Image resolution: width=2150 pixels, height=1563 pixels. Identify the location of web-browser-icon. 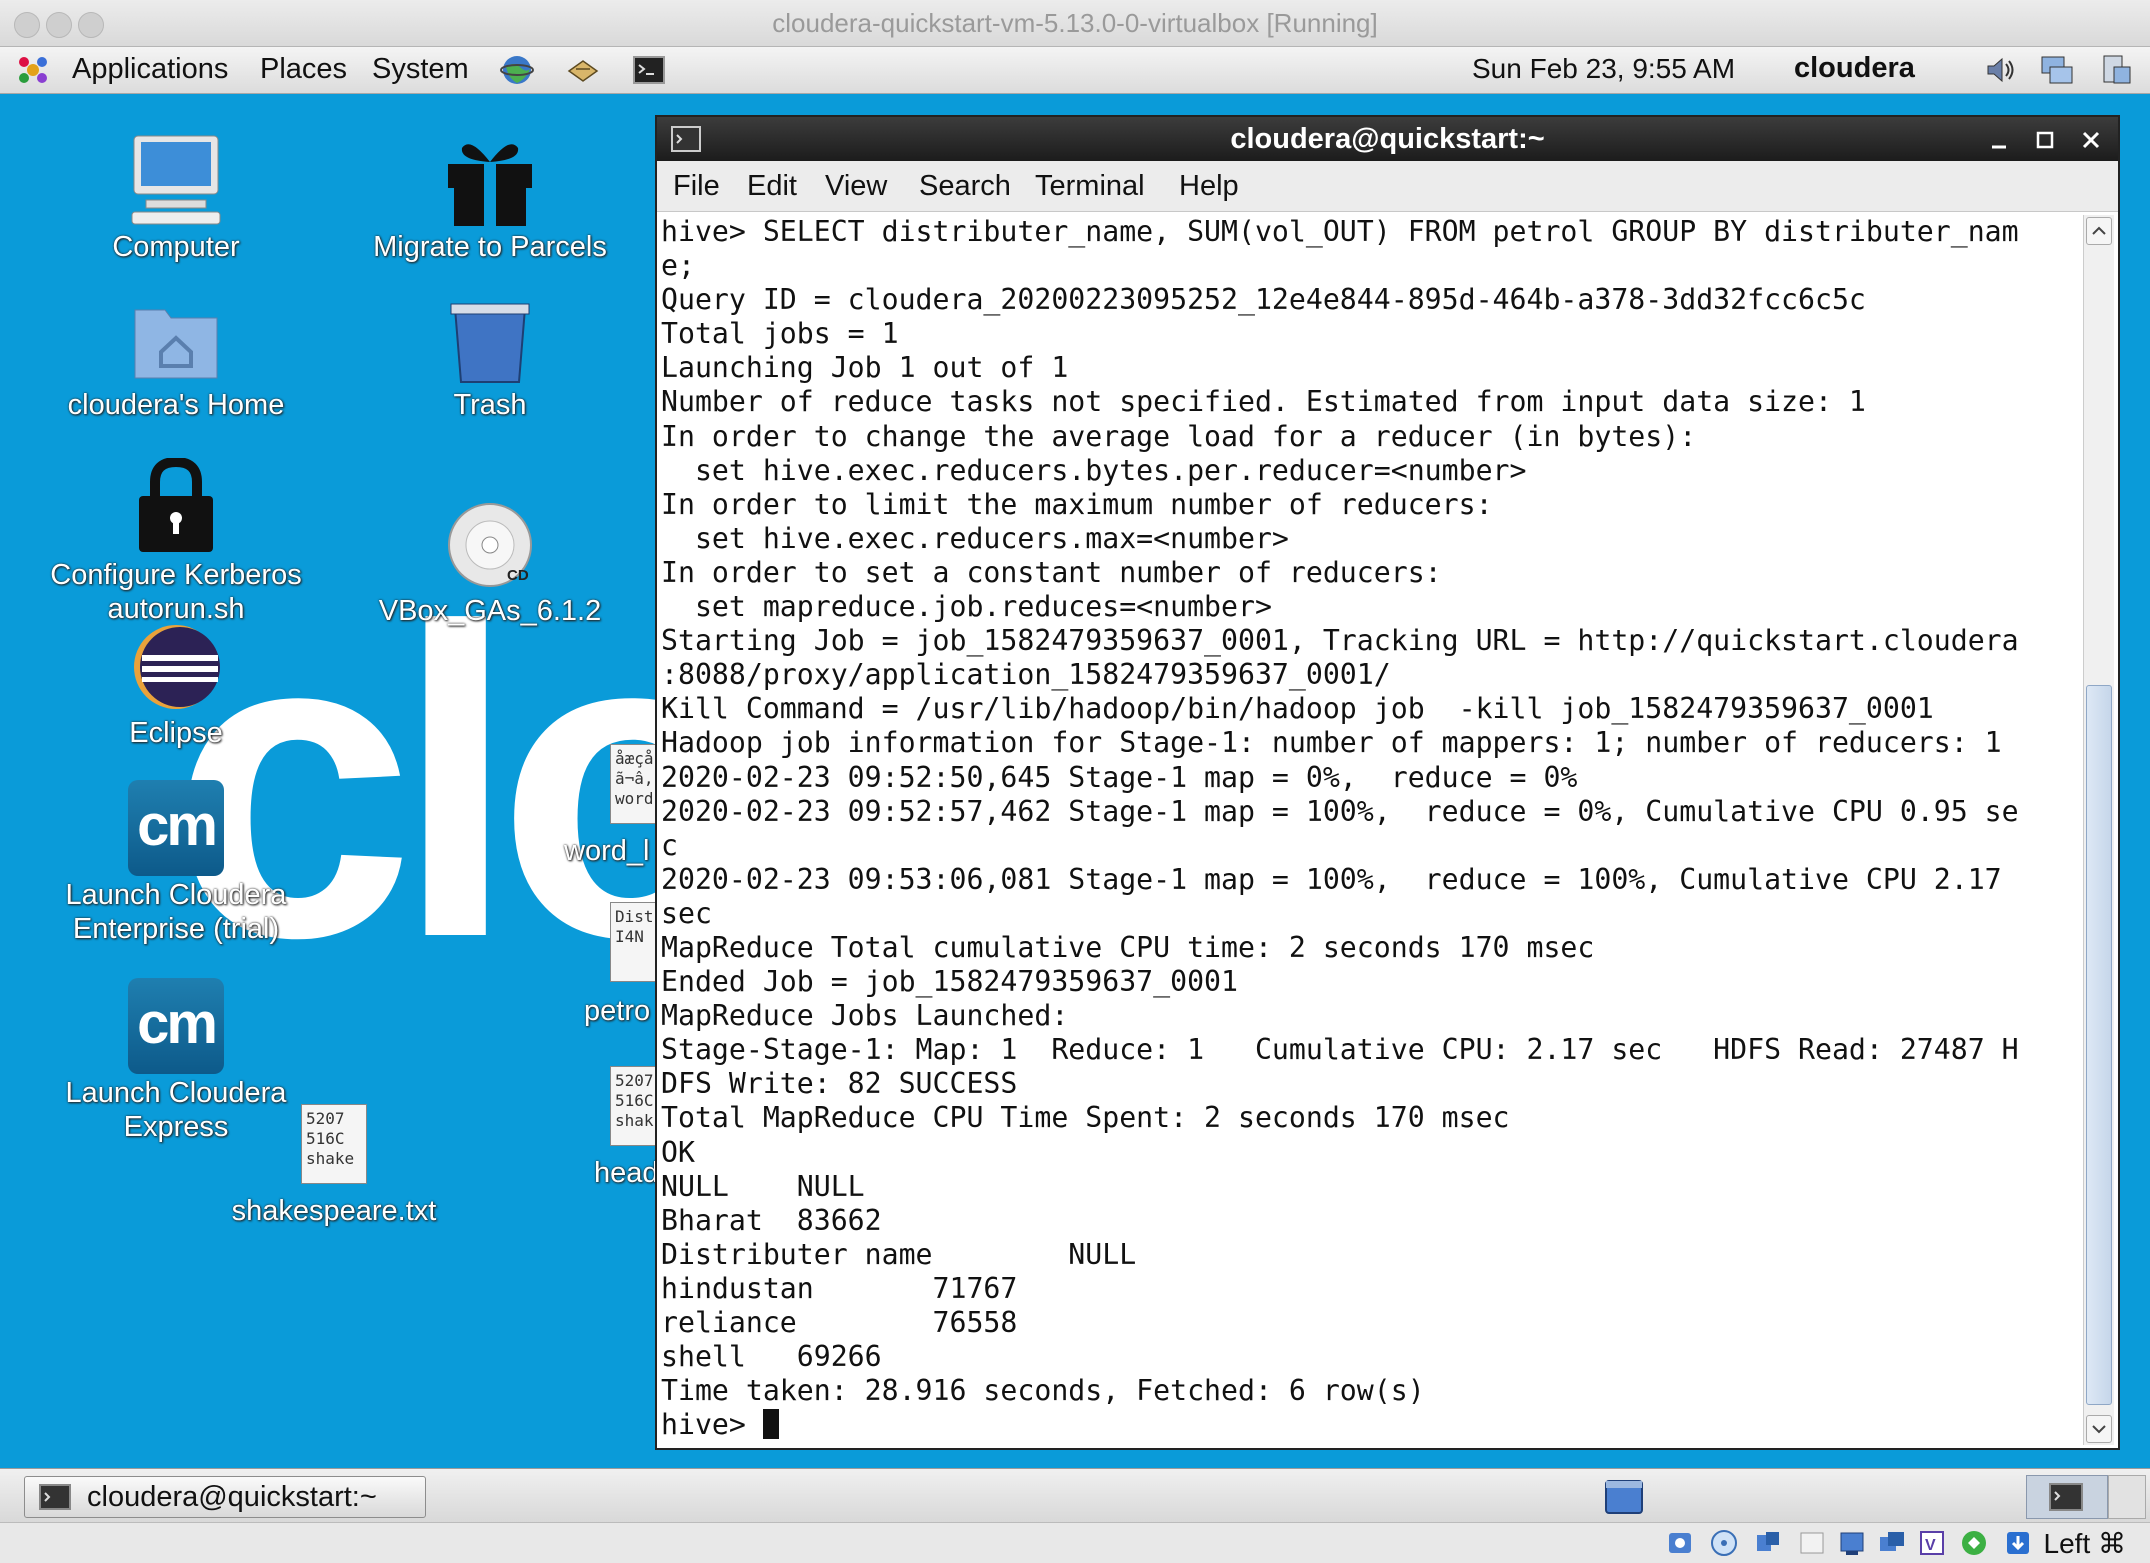
(517, 70).